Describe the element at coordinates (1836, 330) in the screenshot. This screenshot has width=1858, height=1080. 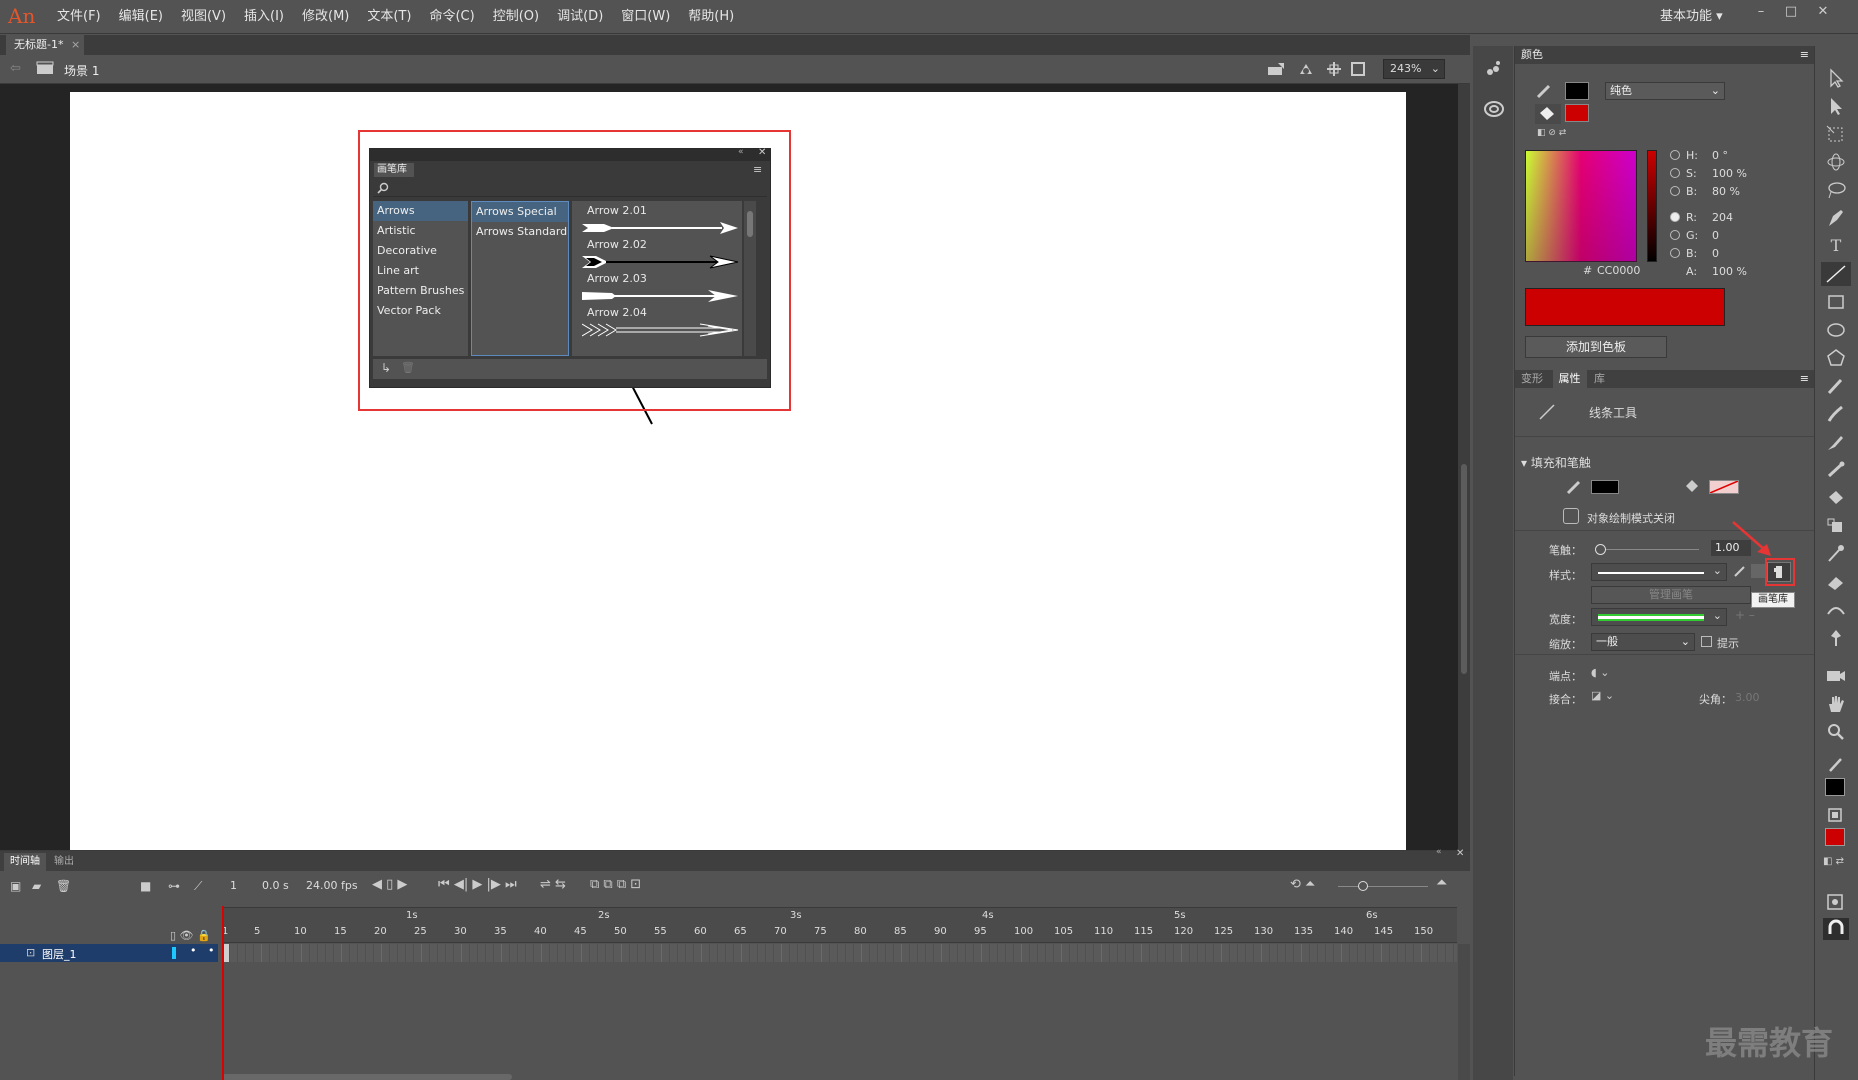
I see `oval-tool-icon` at that location.